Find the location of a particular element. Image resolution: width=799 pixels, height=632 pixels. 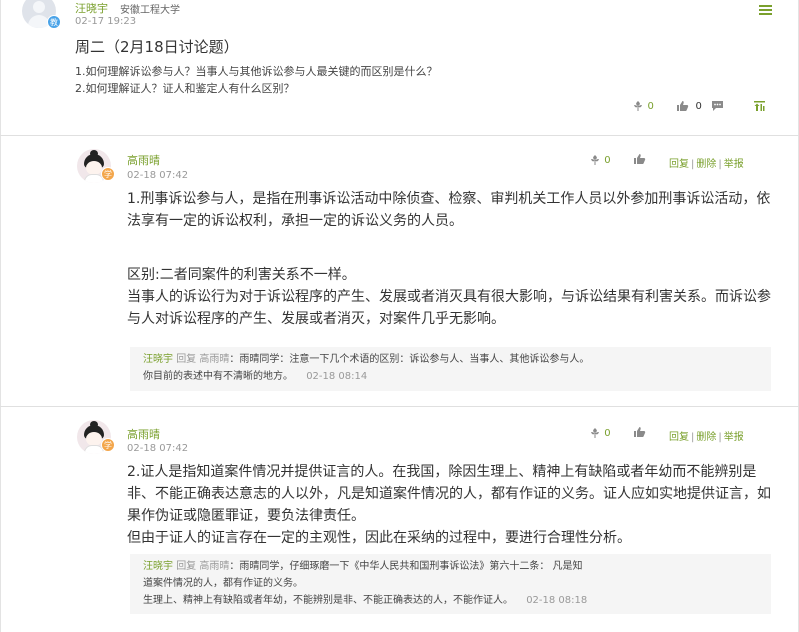

like-button: 0 is located at coordinates (689, 106).